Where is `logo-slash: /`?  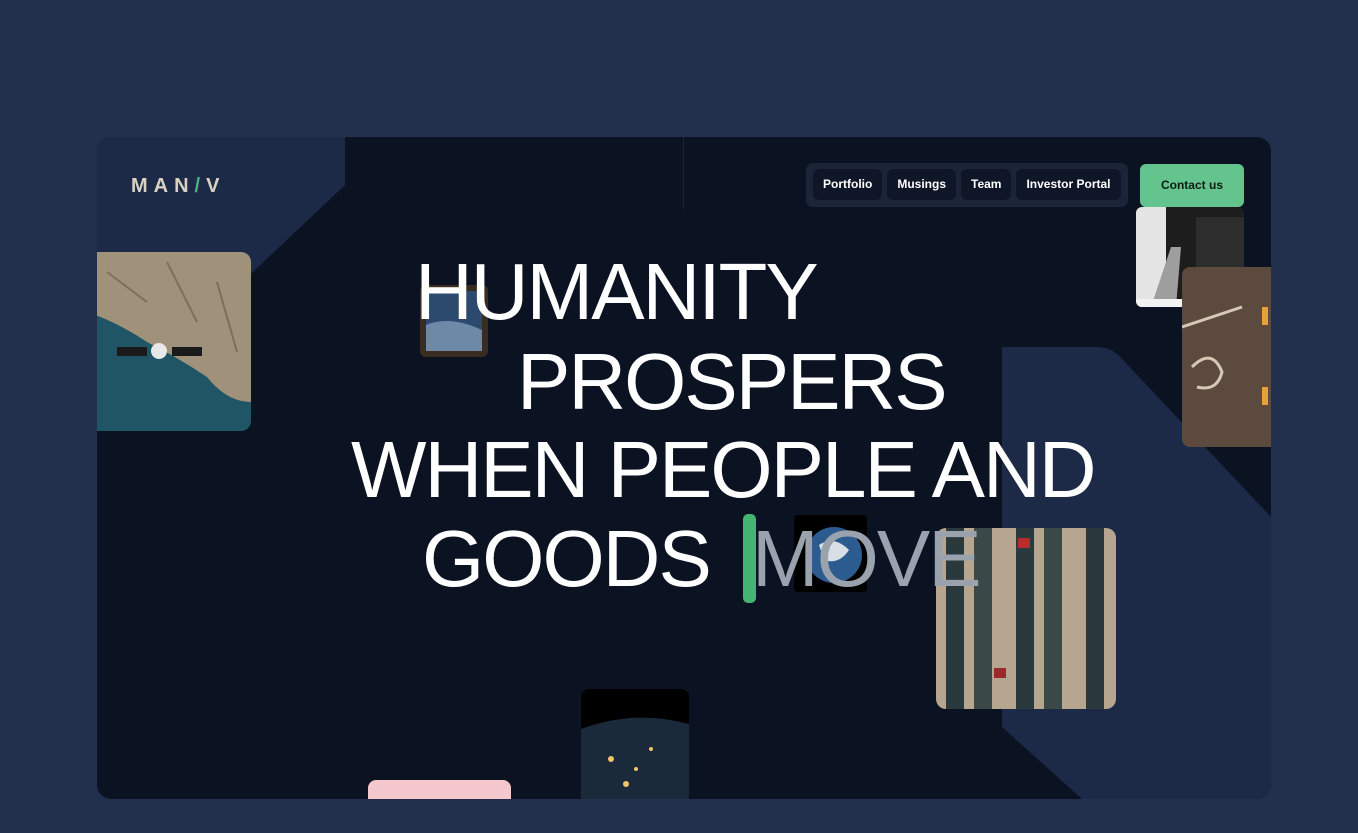 logo-slash: / is located at coordinates (200, 186).